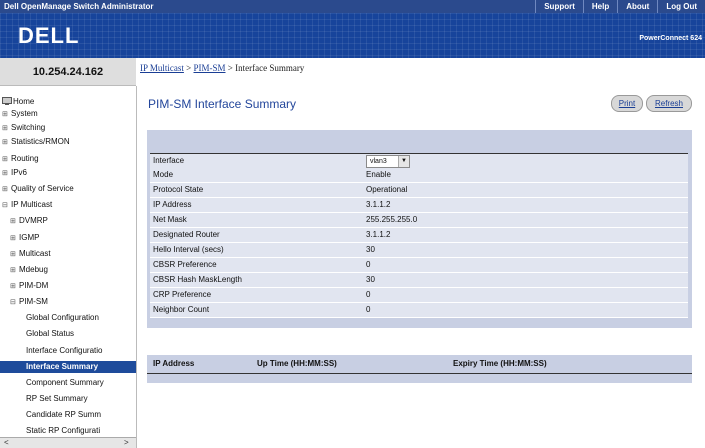  I want to click on support-link: Support, so click(559, 6).